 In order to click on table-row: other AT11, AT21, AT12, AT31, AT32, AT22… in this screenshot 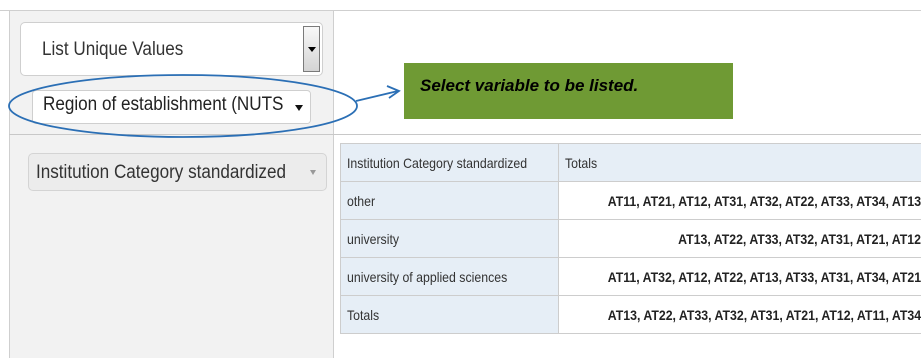, I will do `click(630, 200)`.